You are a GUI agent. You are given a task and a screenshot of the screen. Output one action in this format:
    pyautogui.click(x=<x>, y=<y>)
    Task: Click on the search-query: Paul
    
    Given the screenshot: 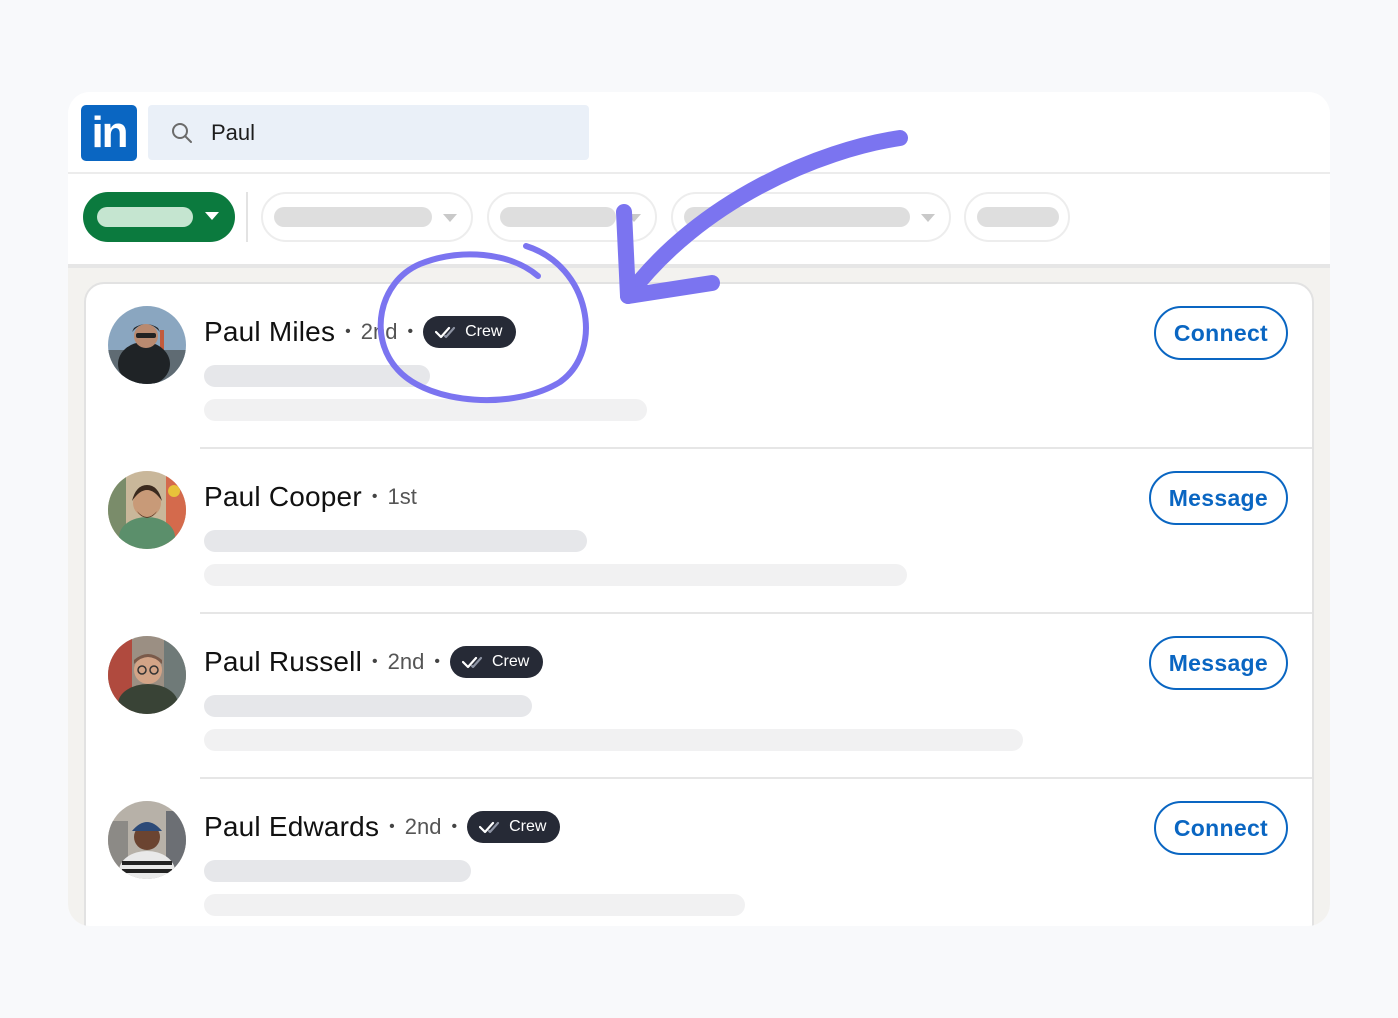 What is the action you would take?
    pyautogui.click(x=233, y=132)
    